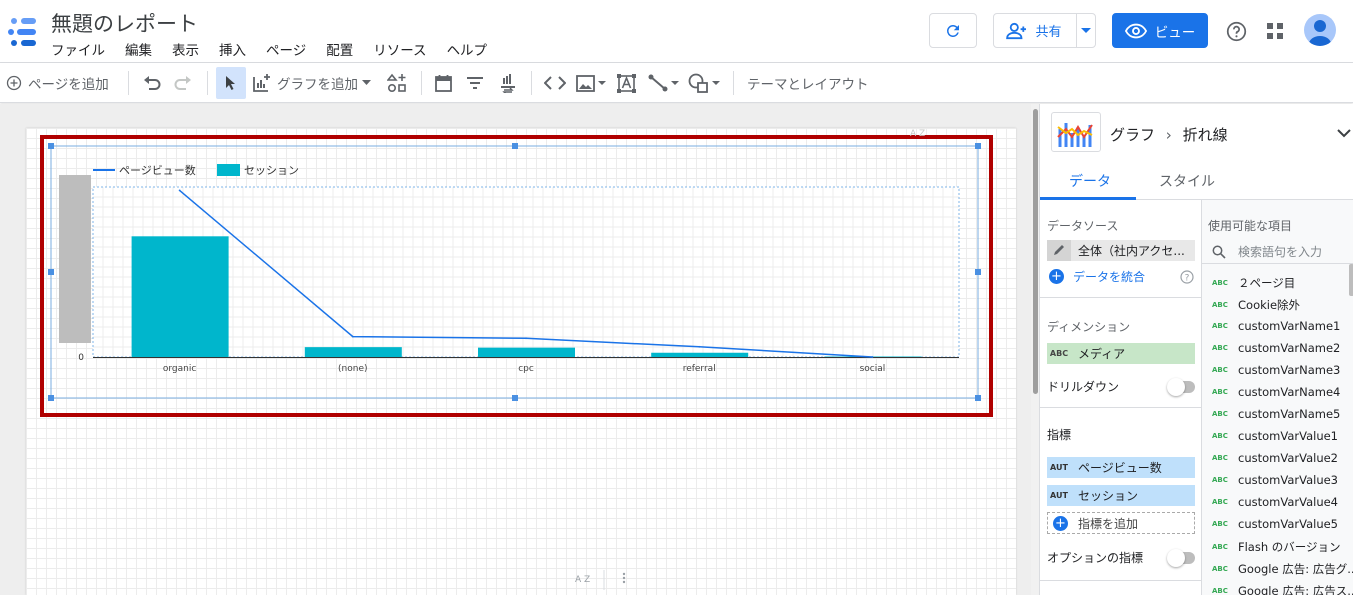 This screenshot has width=1353, height=595. I want to click on dimension-name: メディア, so click(1102, 354).